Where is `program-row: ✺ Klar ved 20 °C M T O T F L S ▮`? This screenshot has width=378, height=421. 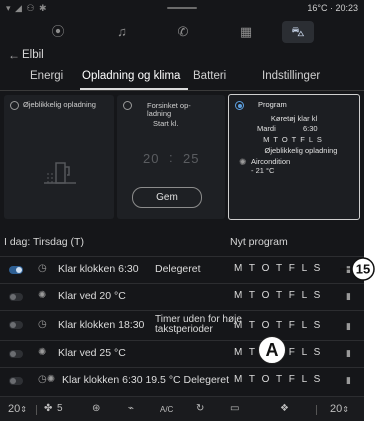
program-row: ✺ Klar ved 20 °C M T O T F L S ▮ is located at coordinates (182, 296).